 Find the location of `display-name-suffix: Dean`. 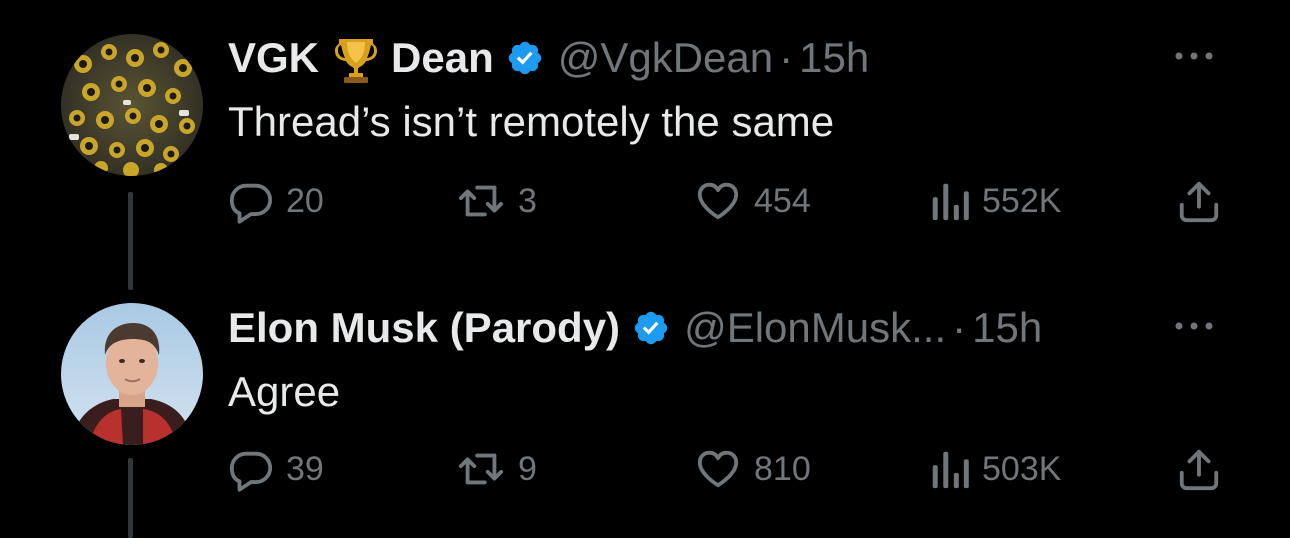

display-name-suffix: Dean is located at coordinates (442, 58).